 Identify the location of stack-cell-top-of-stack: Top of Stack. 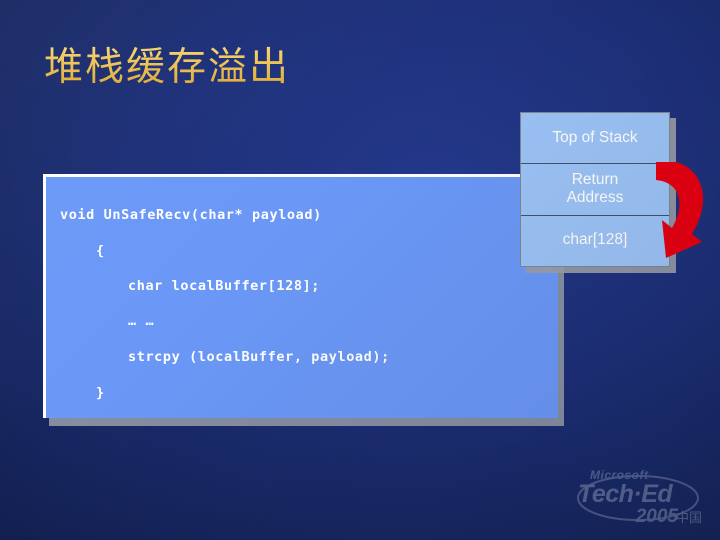
(595, 139).